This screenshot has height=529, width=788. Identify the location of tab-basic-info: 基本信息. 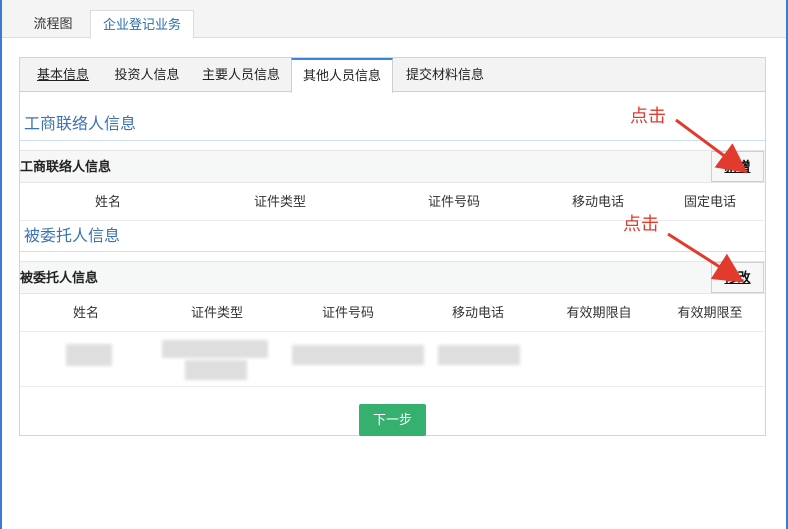
(63, 75).